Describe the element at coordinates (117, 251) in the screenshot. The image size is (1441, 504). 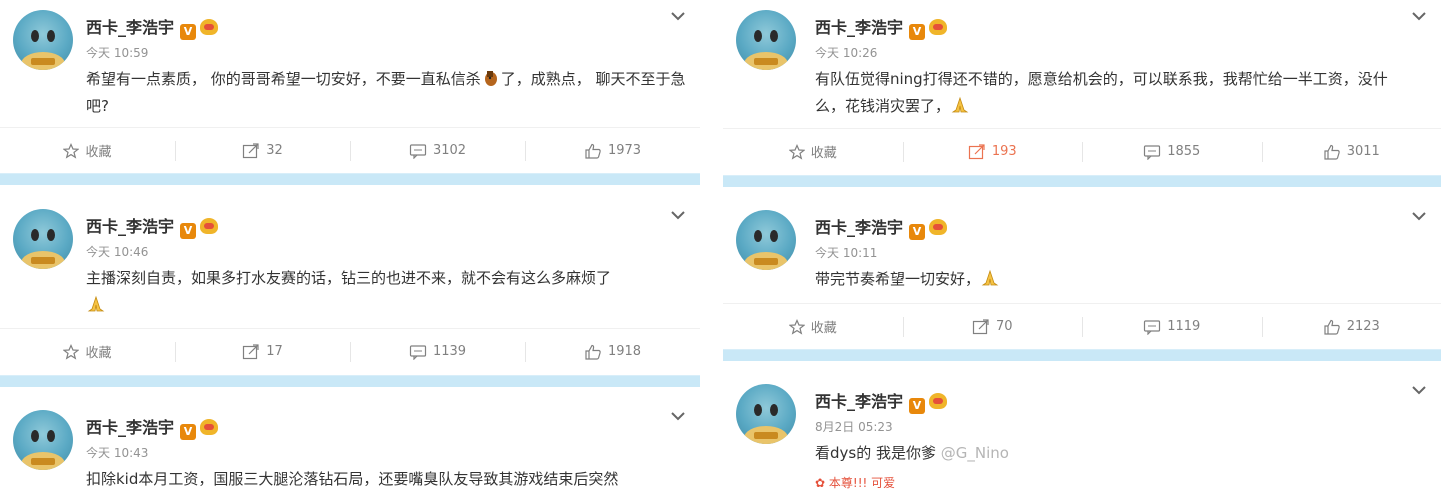
I see `post-time: 今天 10:46` at that location.